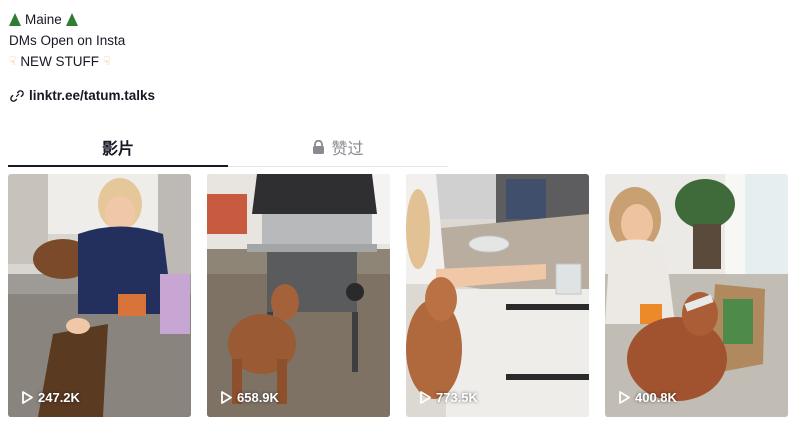  I want to click on bio-line-new-stuff: ☟ NEW STUFF ☟, so click(67, 61).